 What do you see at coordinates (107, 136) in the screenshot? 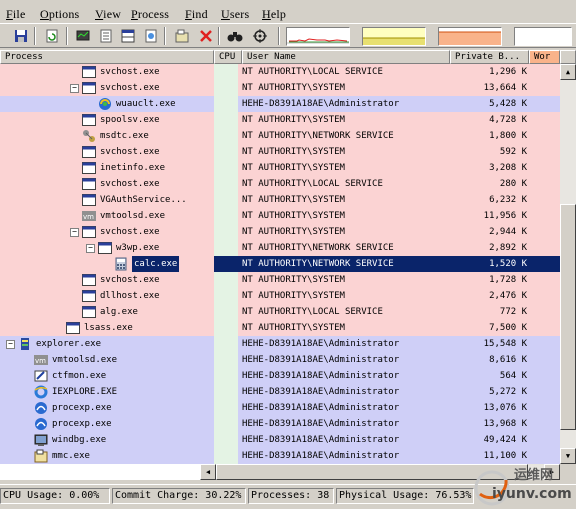
I see `process-cell: msdtc.exe` at bounding box center [107, 136].